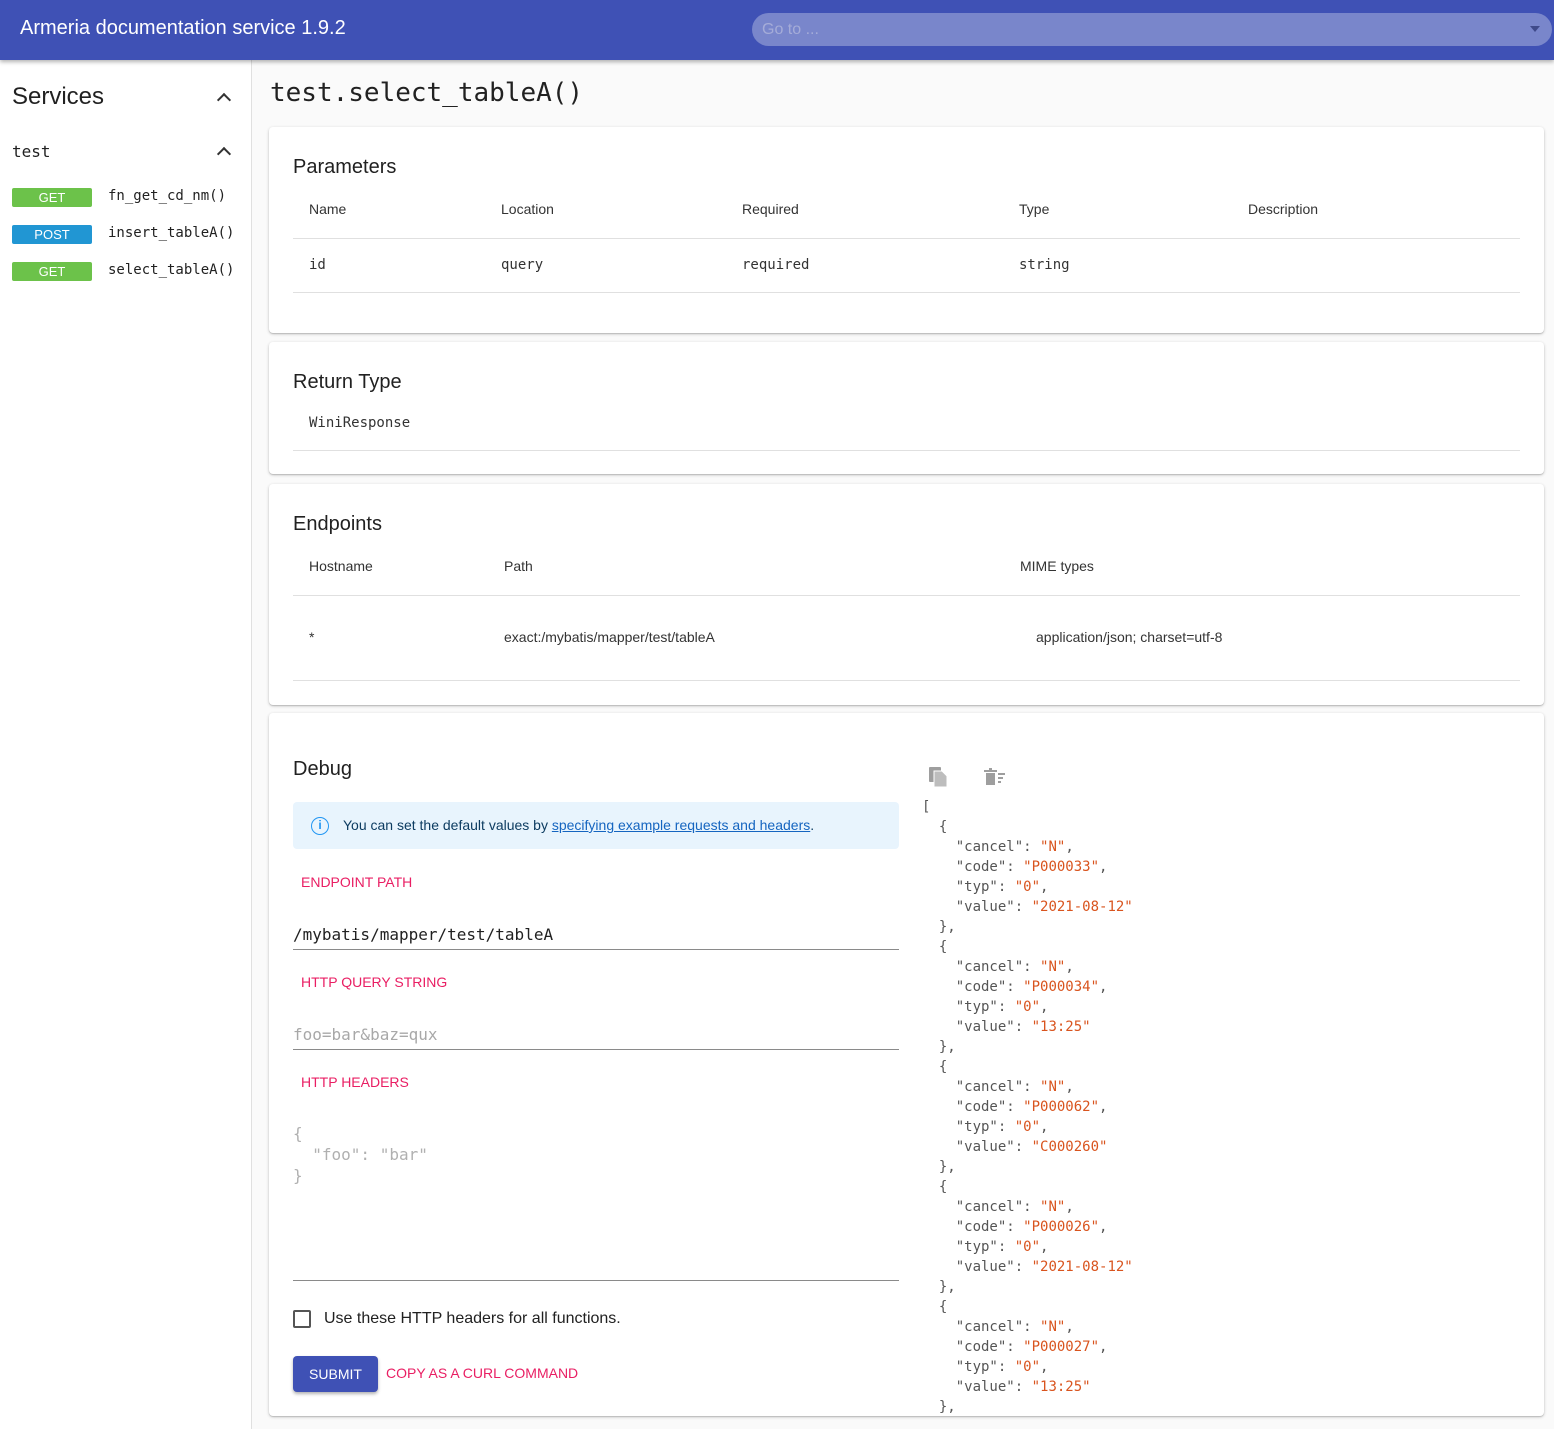  I want to click on column-header: Hostname, so click(341, 566).